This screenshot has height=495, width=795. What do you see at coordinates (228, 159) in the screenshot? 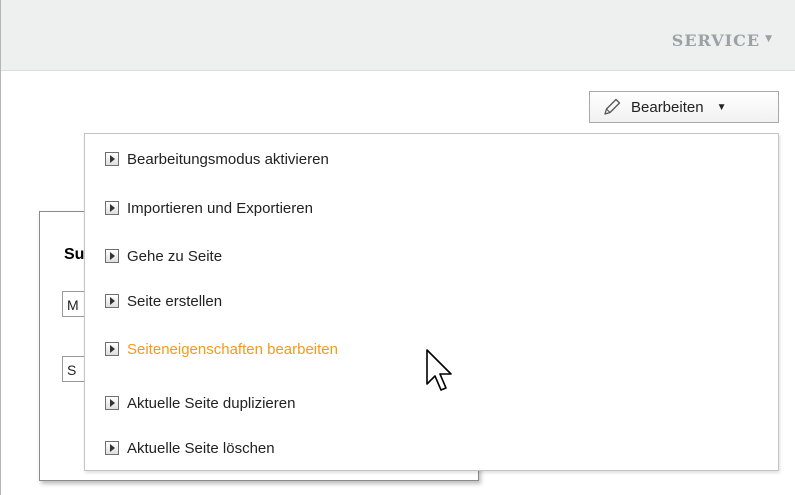
I see `menu-item-label: Bearbeitungsmodus aktivieren` at bounding box center [228, 159].